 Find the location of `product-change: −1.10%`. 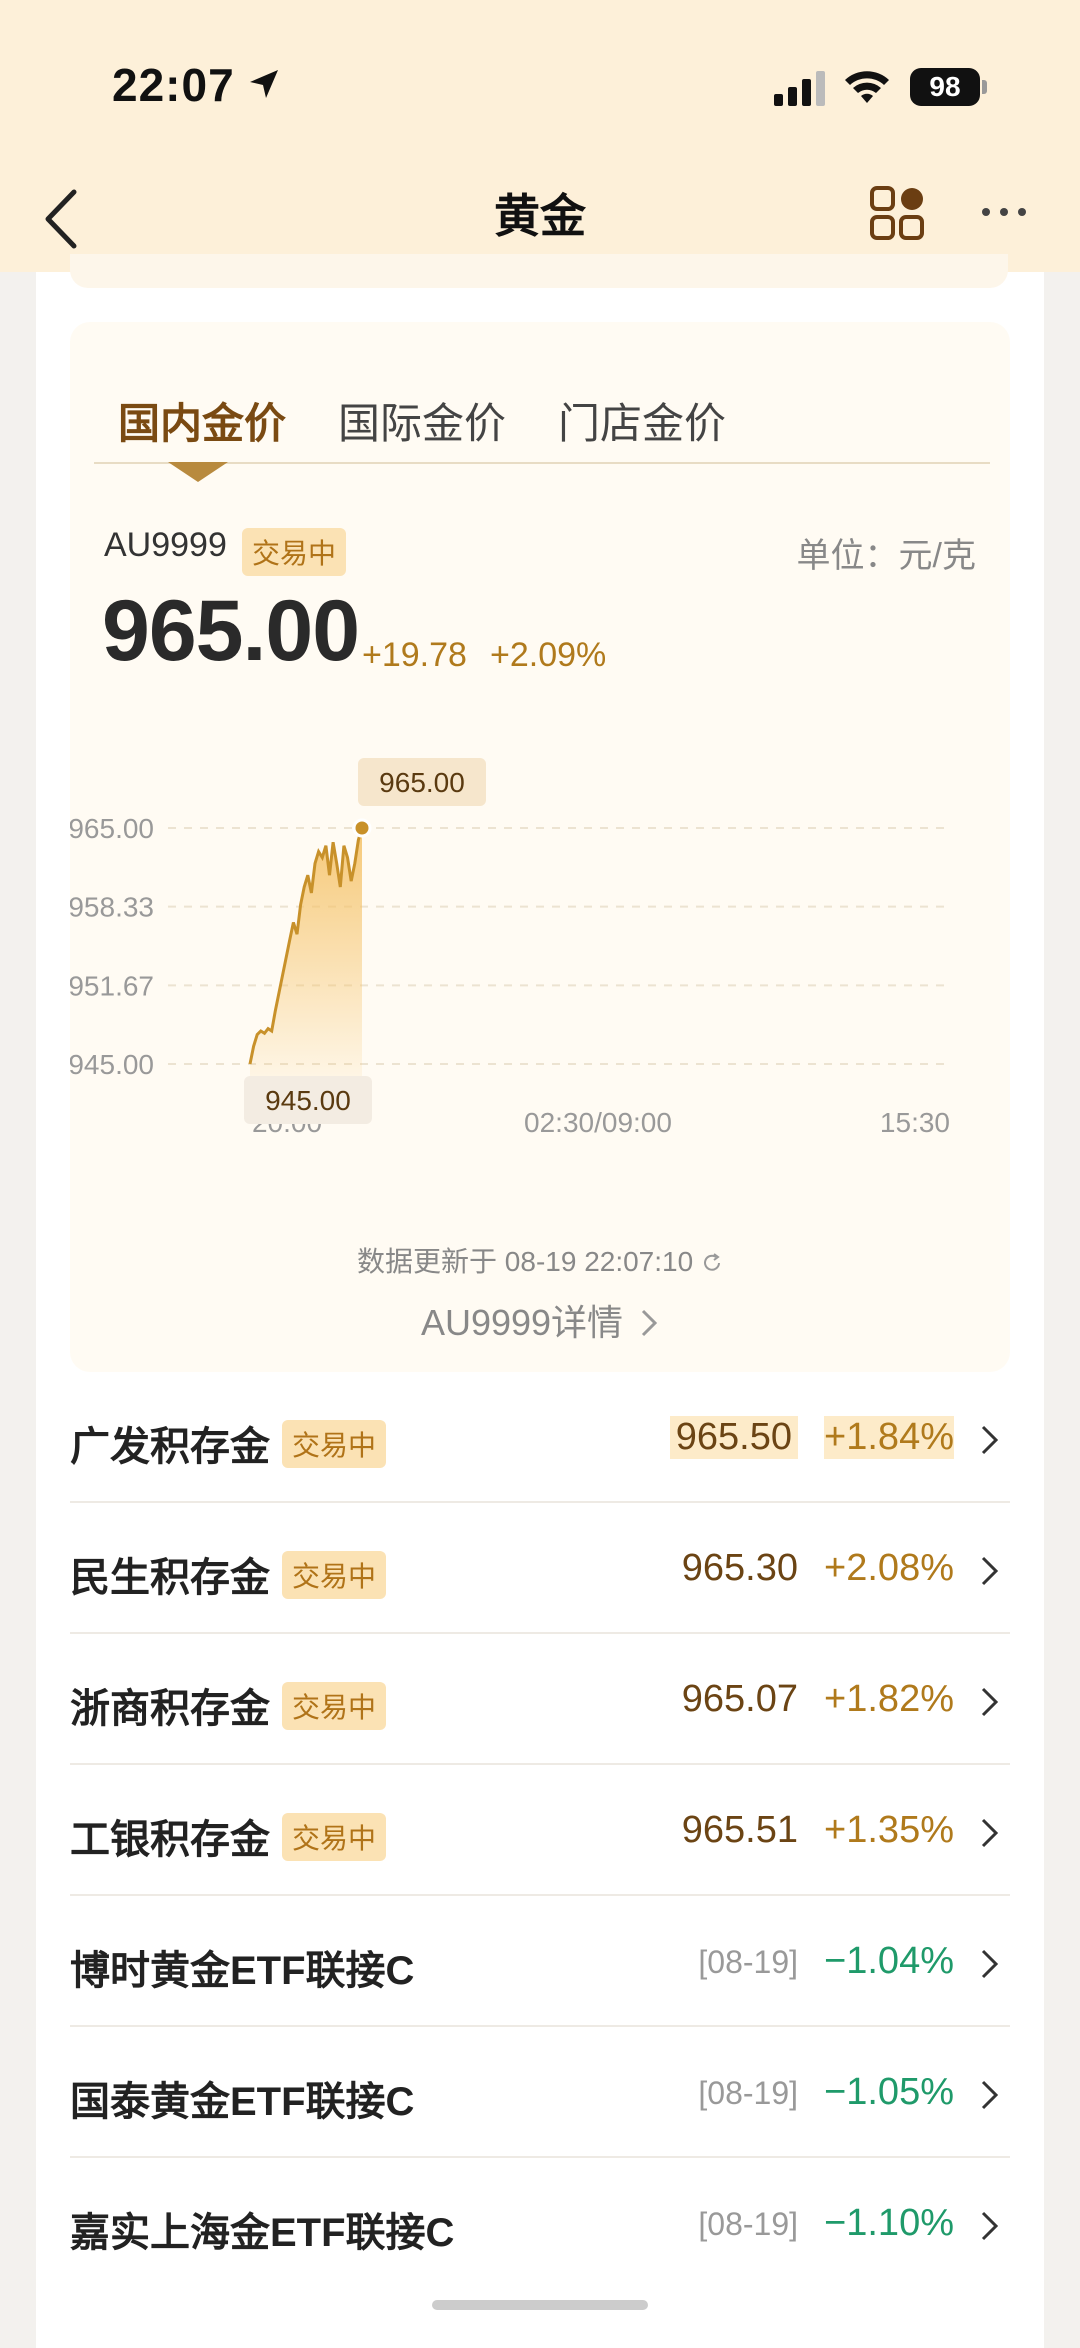

product-change: −1.10% is located at coordinates (889, 2223).